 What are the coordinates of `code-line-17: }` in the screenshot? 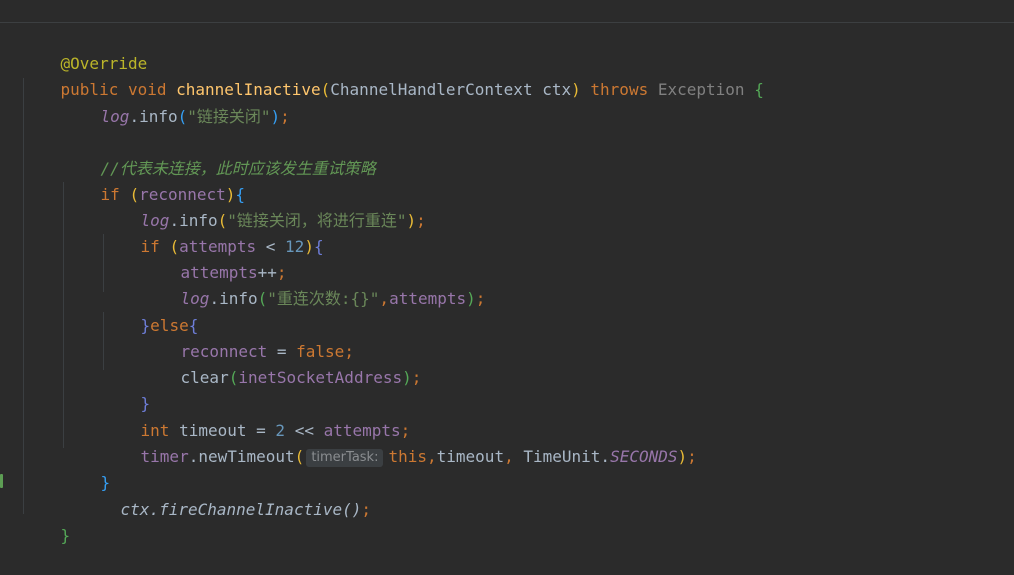 It's located at (86, 468).